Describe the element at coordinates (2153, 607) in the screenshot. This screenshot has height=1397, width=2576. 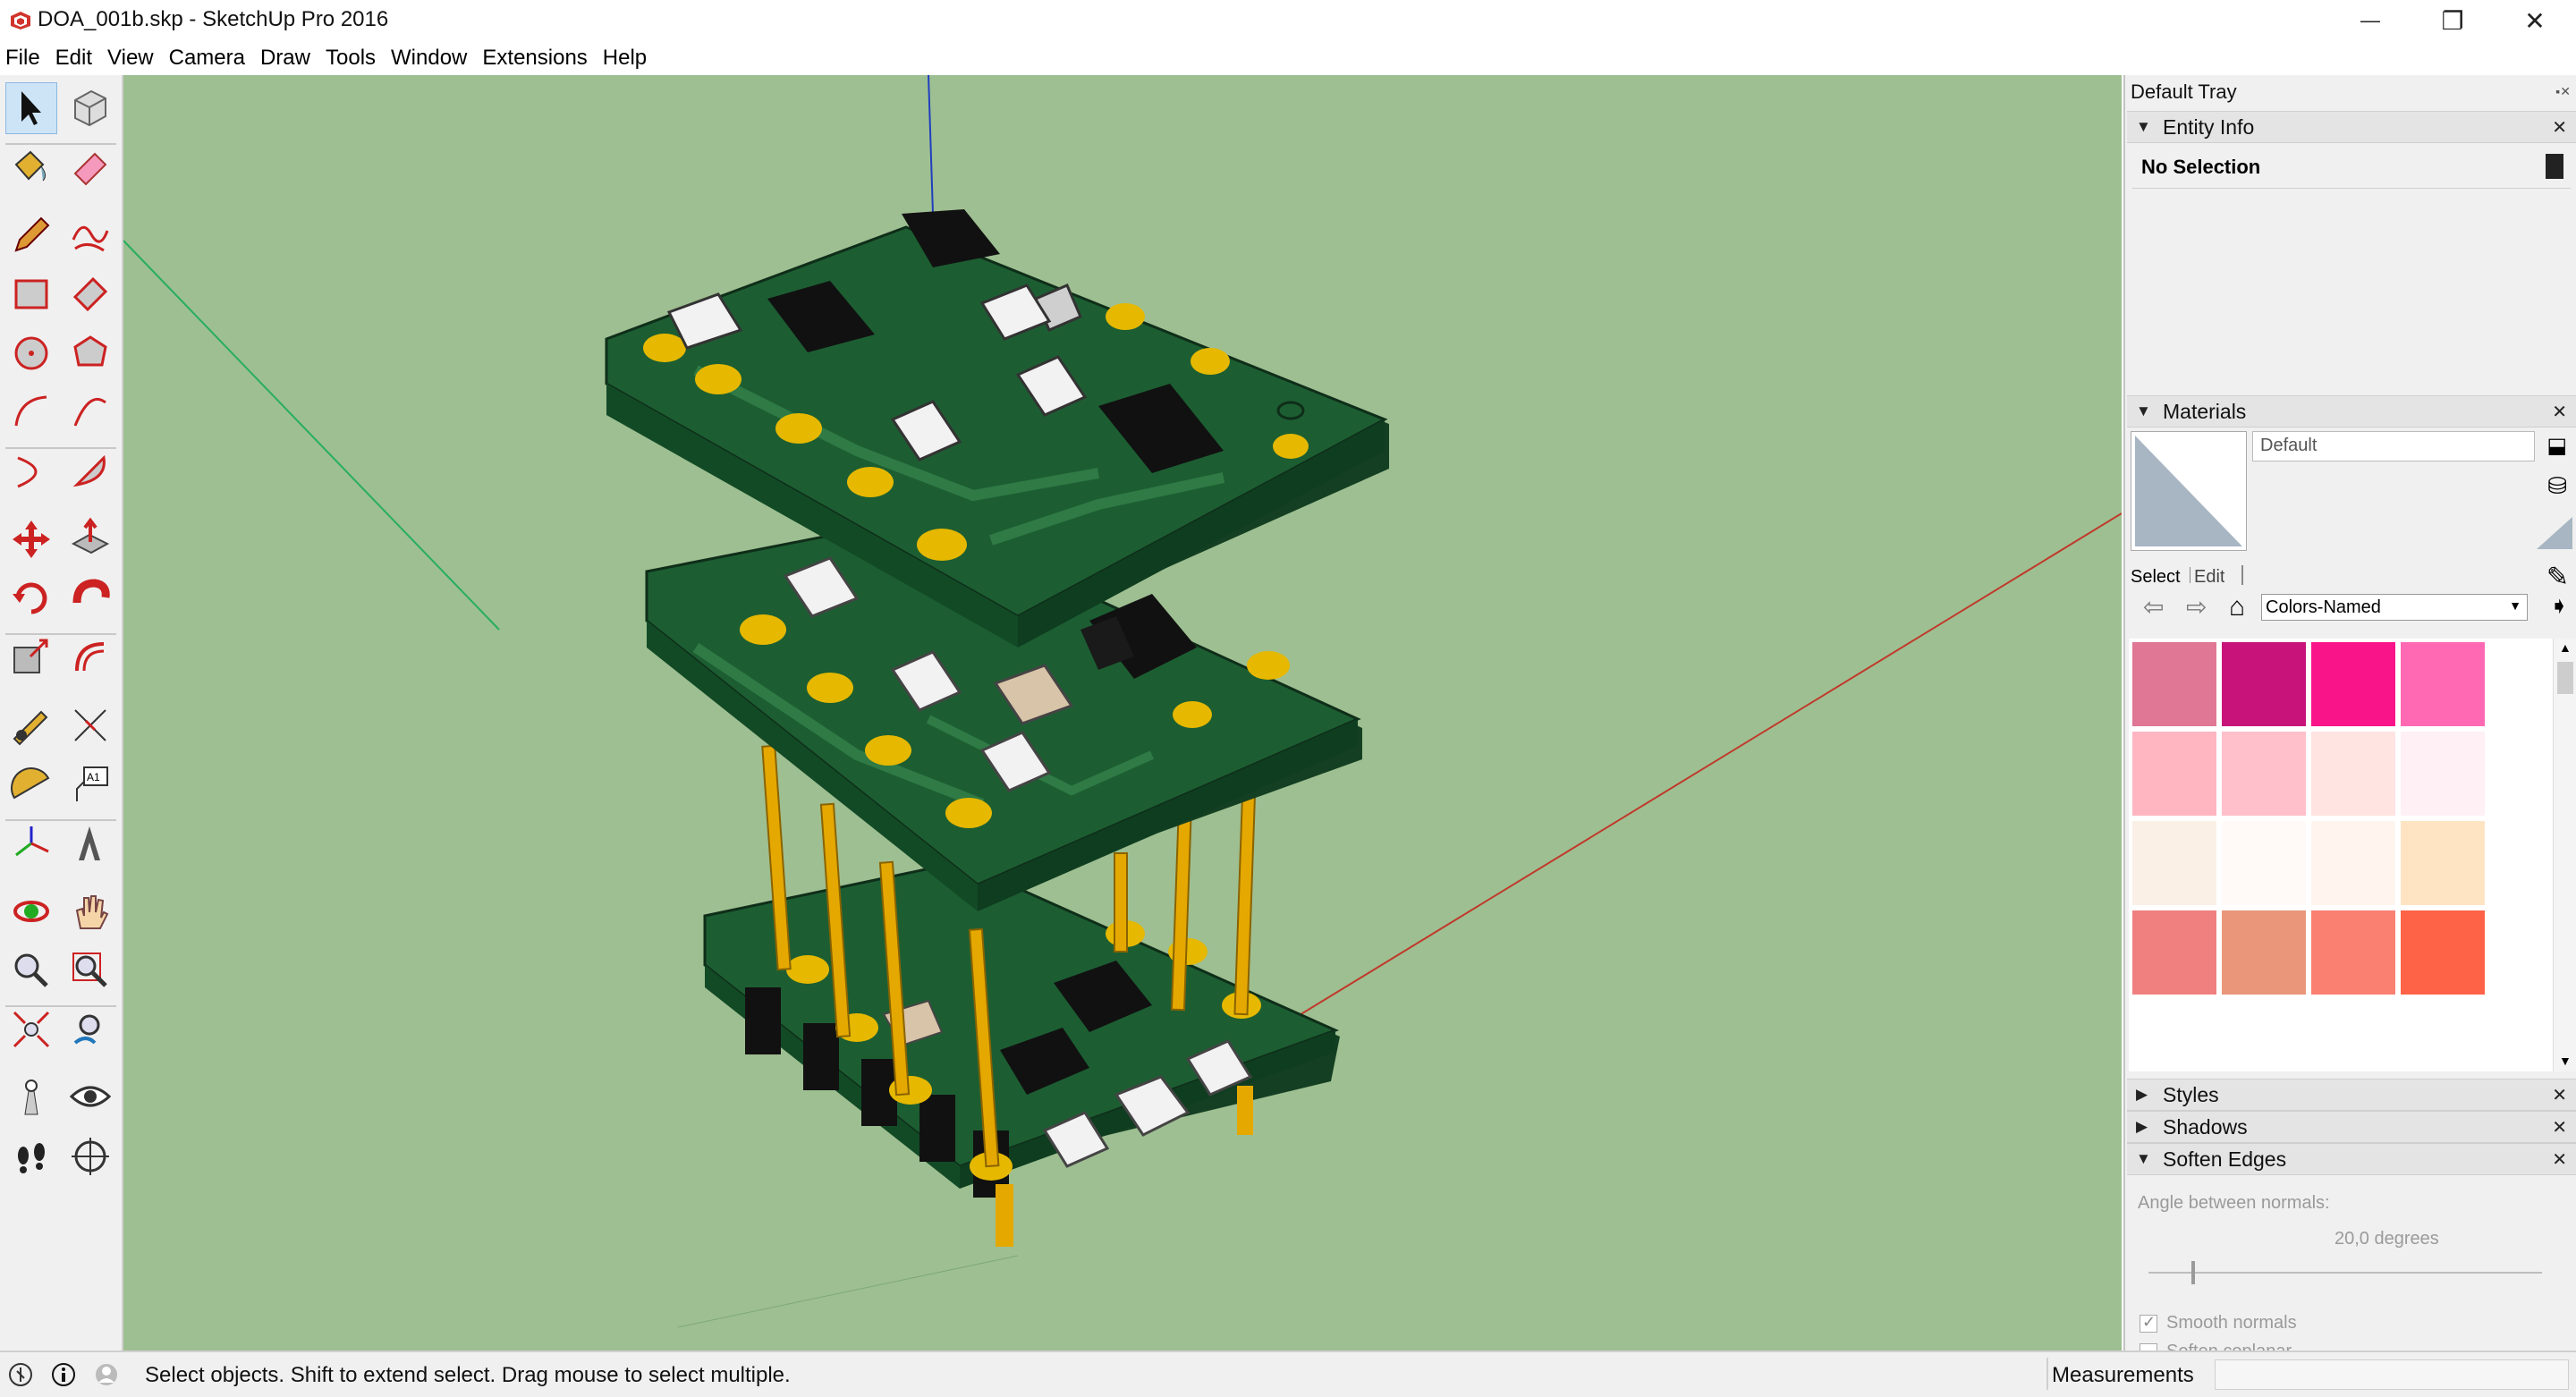
I see `back-arrow-icon: ⇦` at that location.